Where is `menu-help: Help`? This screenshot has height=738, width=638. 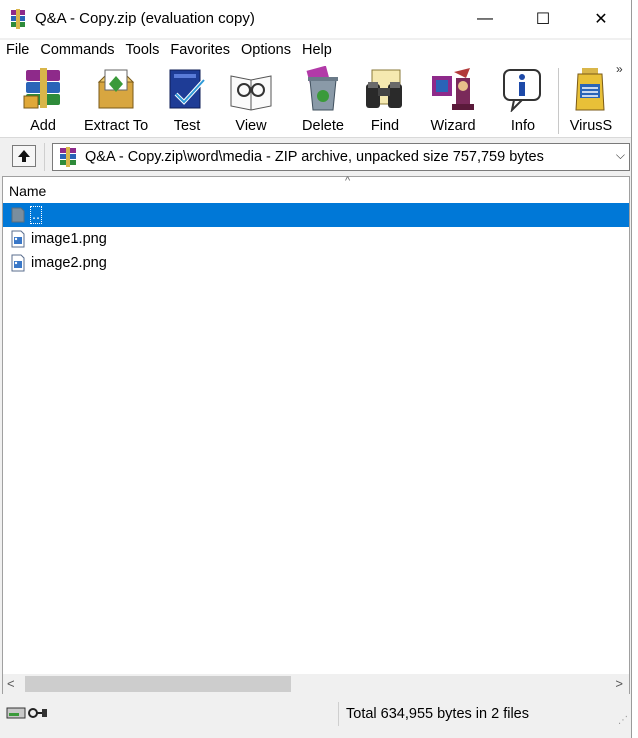 menu-help: Help is located at coordinates (316, 51).